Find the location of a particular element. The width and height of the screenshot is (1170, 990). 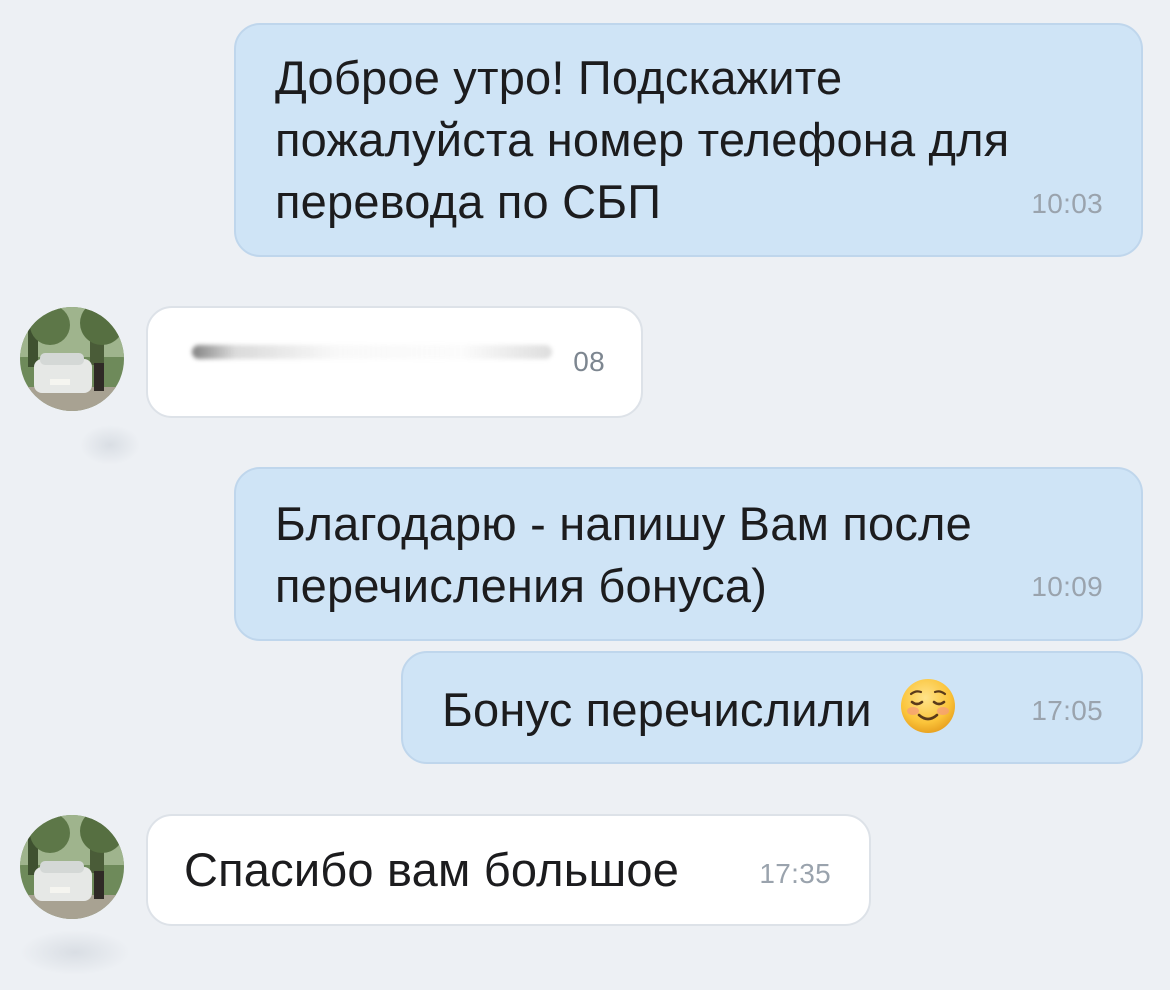

message-time: 17:05 is located at coordinates (1067, 710).